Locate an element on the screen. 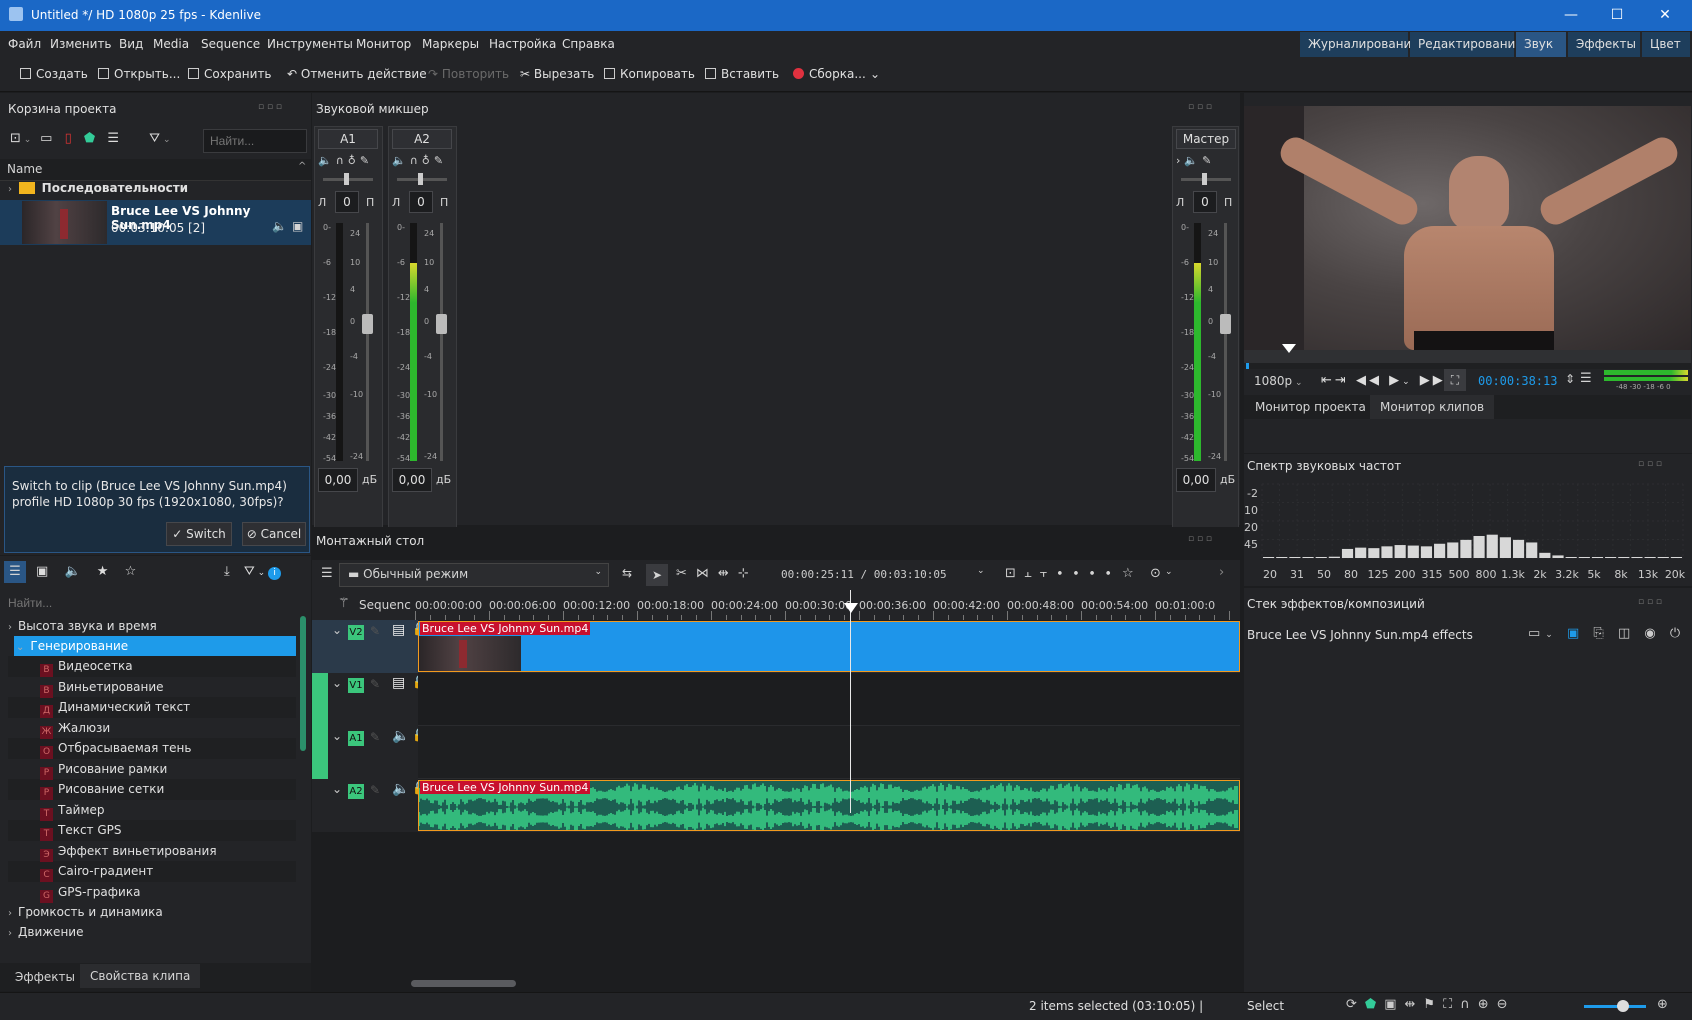  pan-slider-handle is located at coordinates (420, 179).